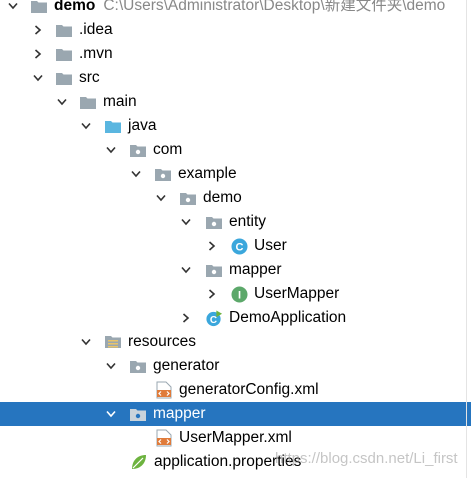 This screenshot has height=478, width=471. Describe the element at coordinates (249, 389) in the screenshot. I see `tree-label-generator-config: generatorConfig.xml` at that location.